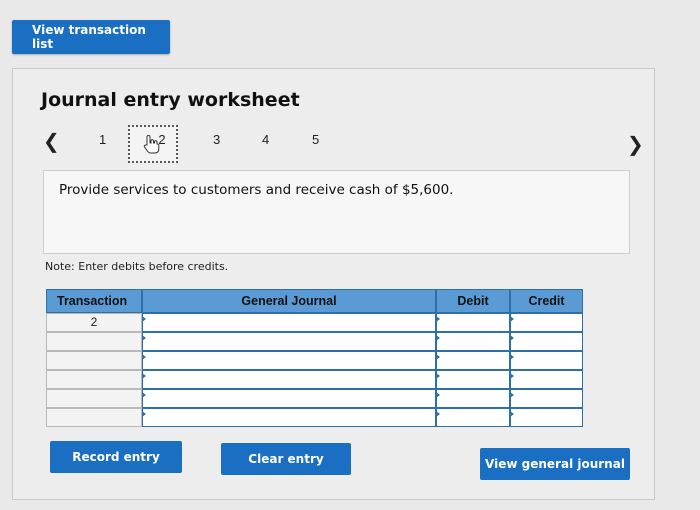 This screenshot has width=700, height=510. What do you see at coordinates (94, 301) in the screenshot?
I see `header-transaction: Transaction` at bounding box center [94, 301].